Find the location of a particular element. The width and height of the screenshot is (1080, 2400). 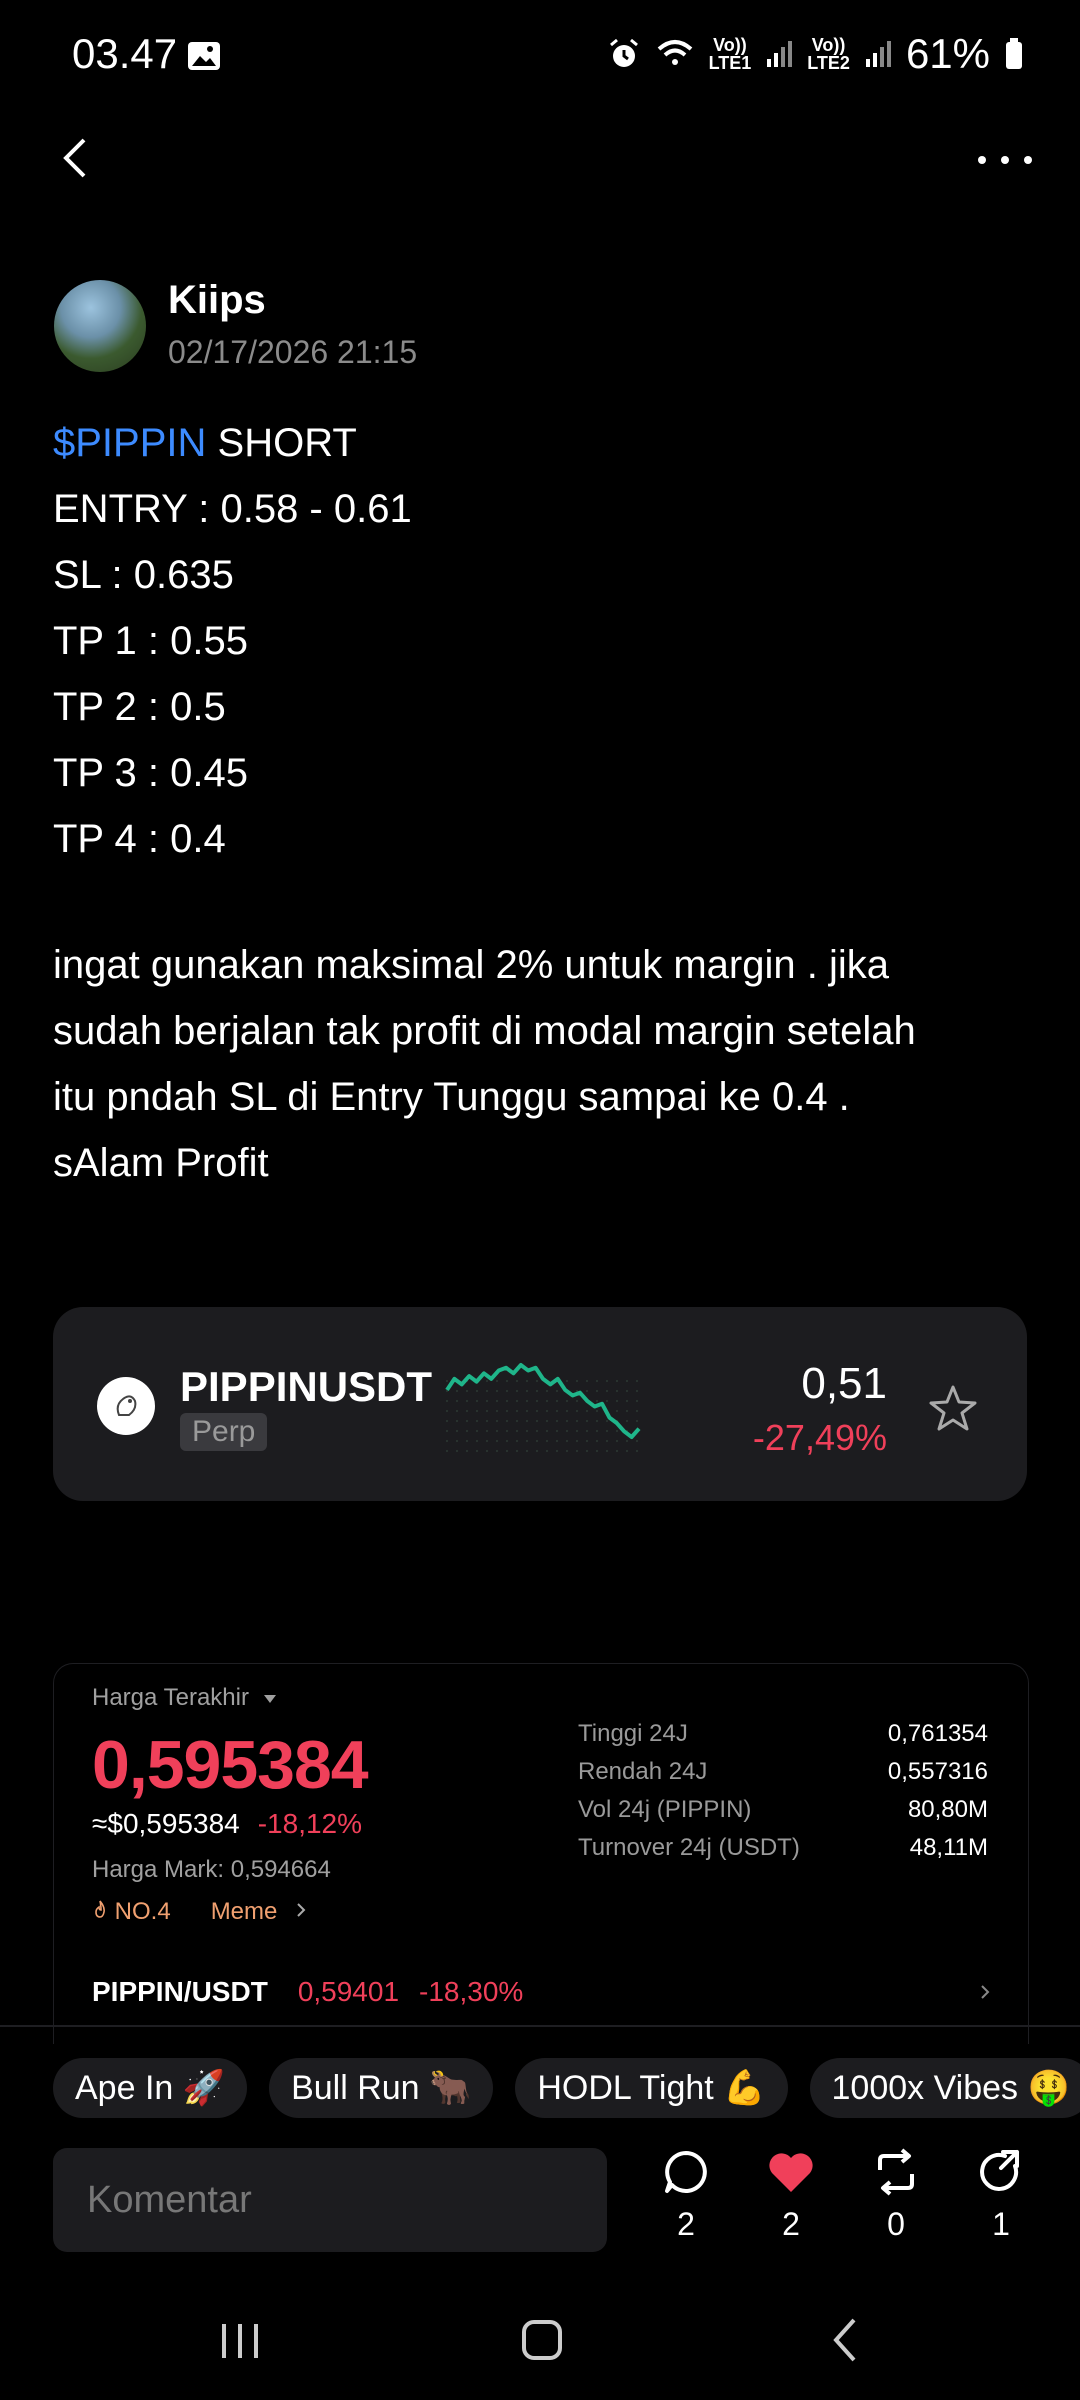

recent-apps-button is located at coordinates (240, 2340).